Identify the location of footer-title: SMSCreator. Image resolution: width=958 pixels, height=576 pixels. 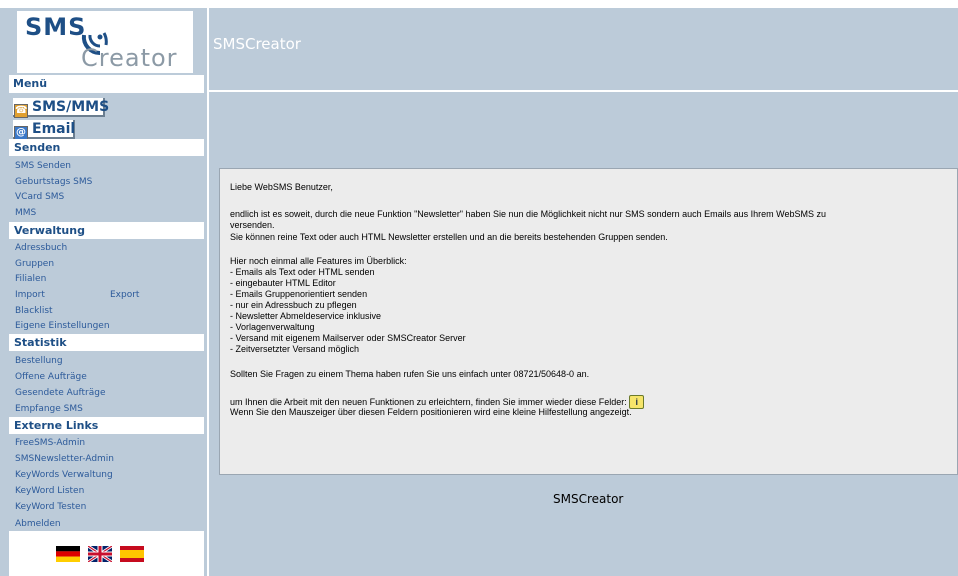
(588, 499).